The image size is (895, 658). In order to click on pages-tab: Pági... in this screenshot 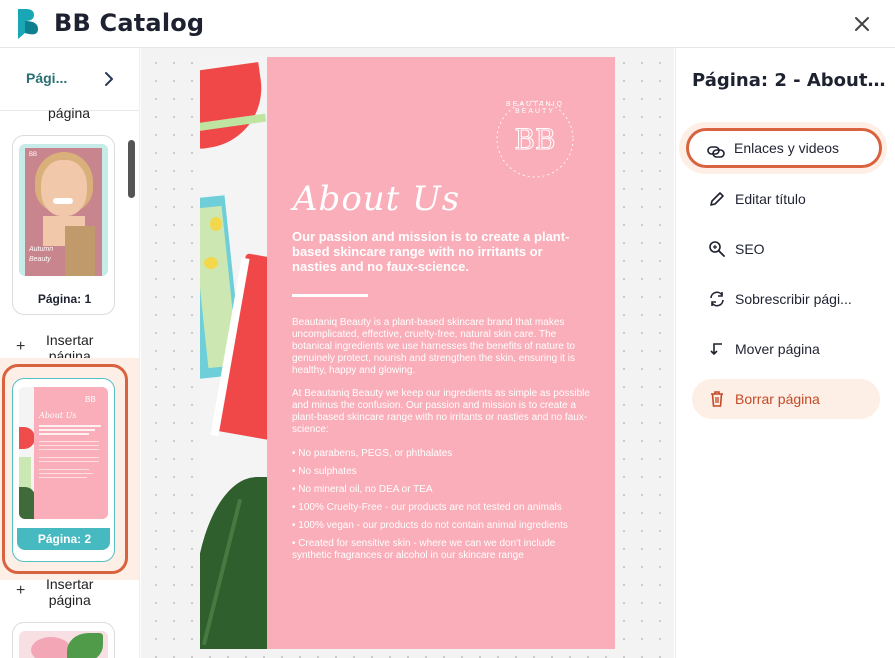, I will do `click(69, 80)`.